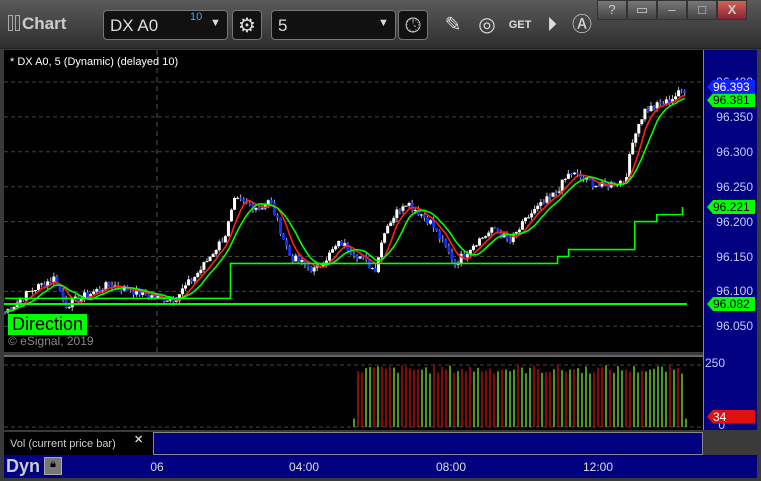 Image resolution: width=761 pixels, height=481 pixels. I want to click on settings-gear-icon: ⚙, so click(247, 25).